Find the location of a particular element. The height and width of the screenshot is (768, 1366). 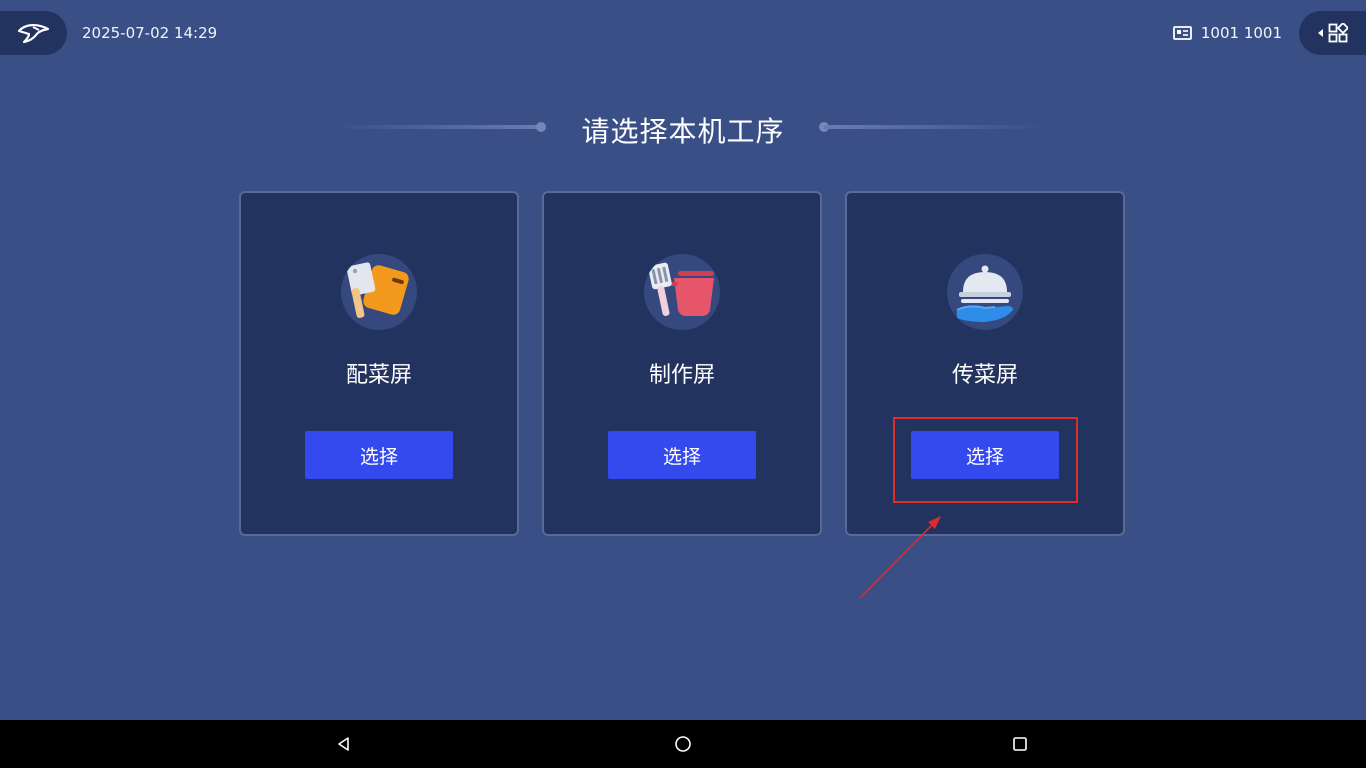

square-recents-icon is located at coordinates (1020, 744).